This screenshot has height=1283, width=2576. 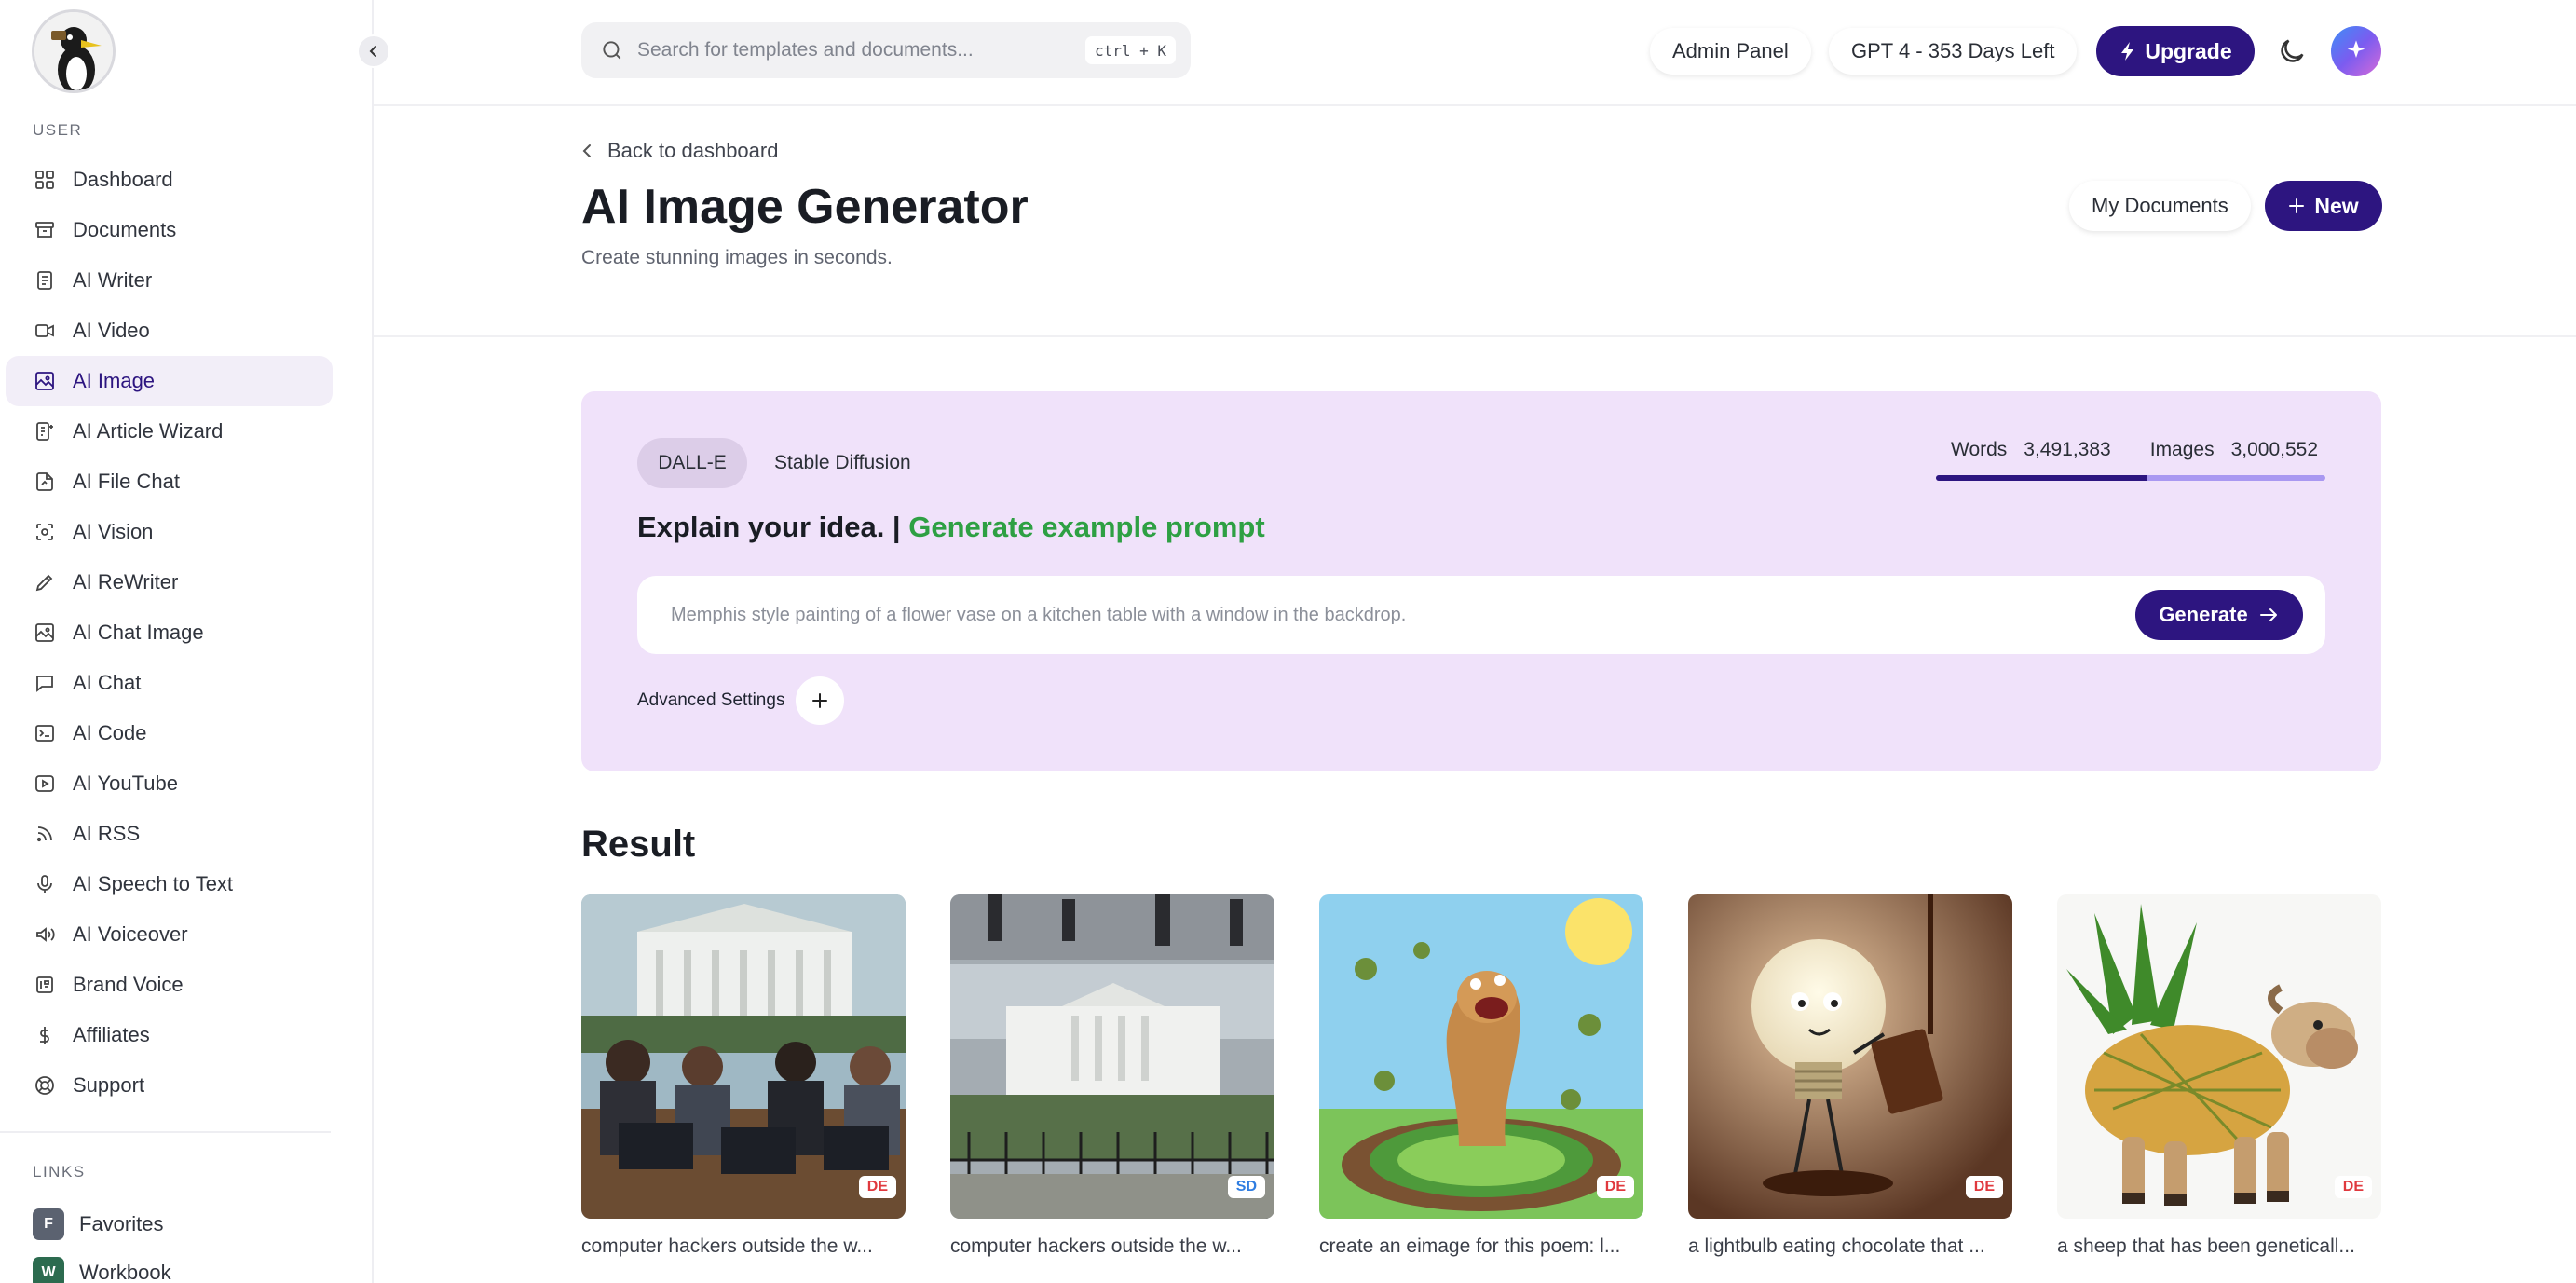 What do you see at coordinates (169, 381) in the screenshot?
I see `sidebar-item-ai-image: AI Image` at bounding box center [169, 381].